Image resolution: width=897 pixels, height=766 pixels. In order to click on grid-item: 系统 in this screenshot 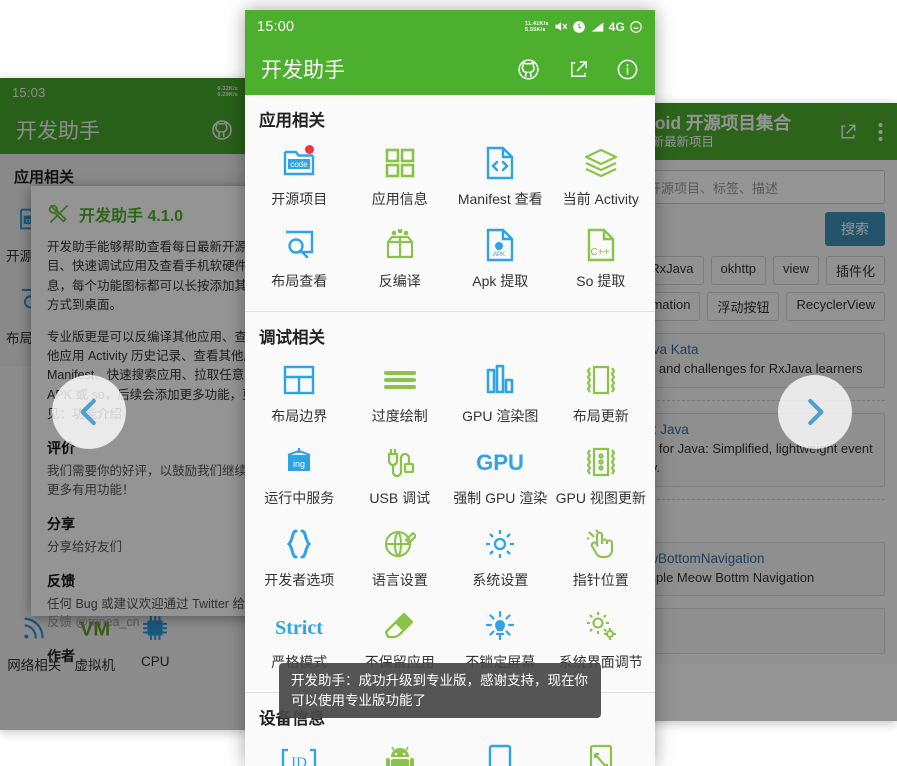, I will do `click(400, 750)`.